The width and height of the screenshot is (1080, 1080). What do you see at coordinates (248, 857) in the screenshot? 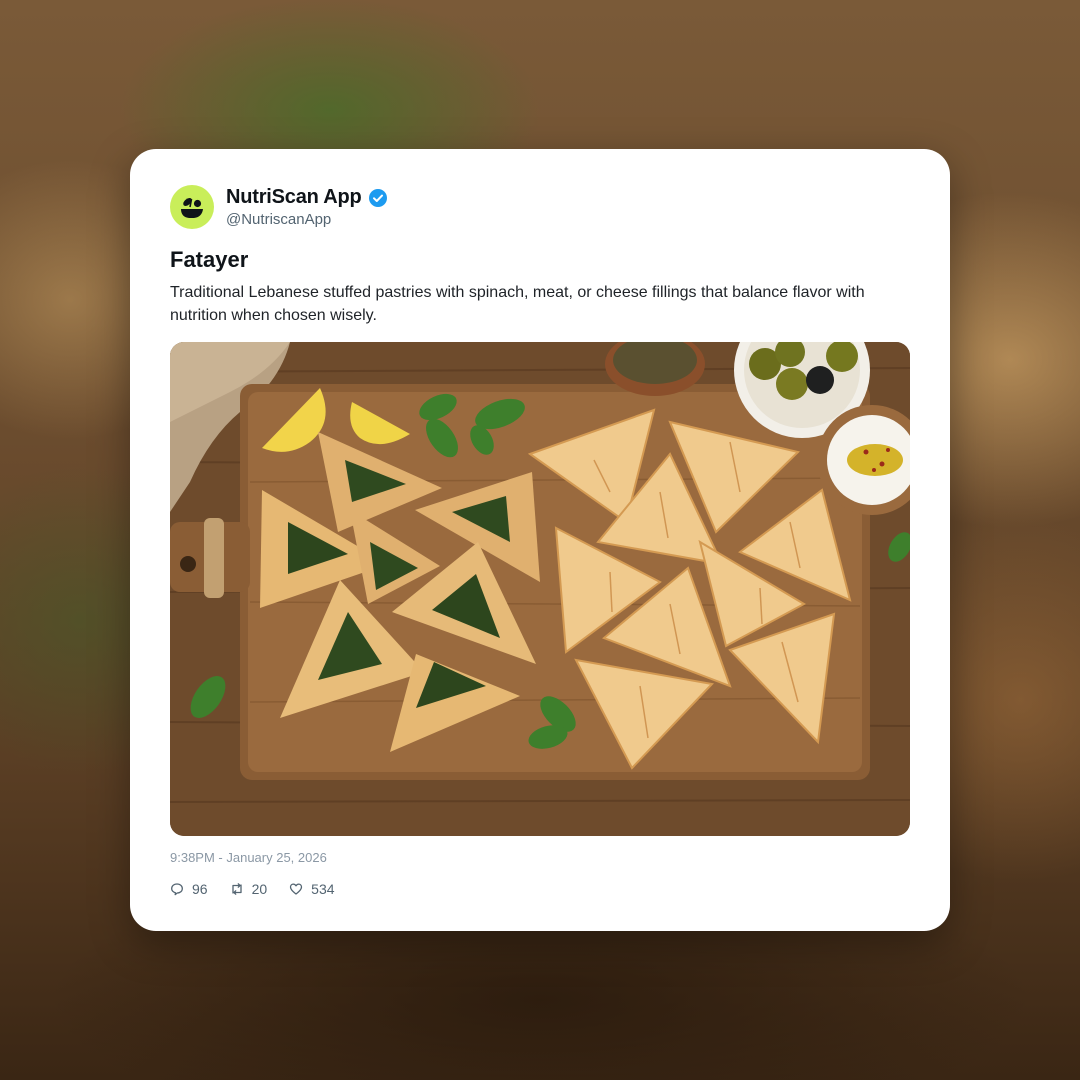
I see `post-timestamp: 9:38PM - January 25, 2026` at bounding box center [248, 857].